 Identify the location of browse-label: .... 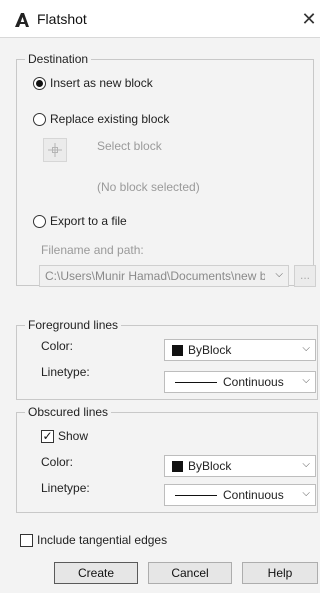
(304, 275).